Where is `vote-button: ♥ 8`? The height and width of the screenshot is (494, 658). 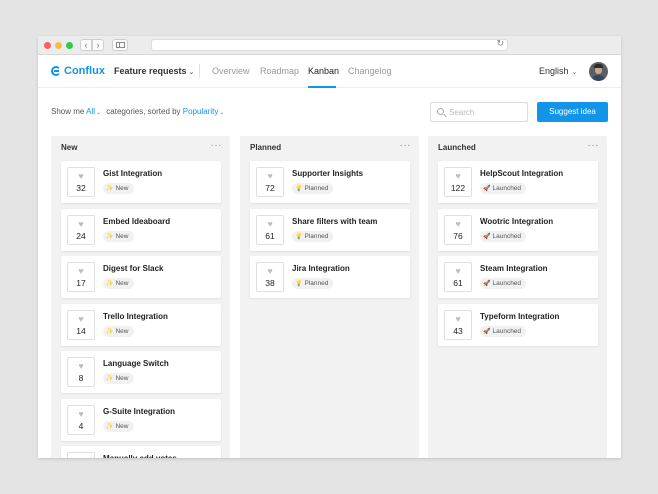 vote-button: ♥ 8 is located at coordinates (81, 372).